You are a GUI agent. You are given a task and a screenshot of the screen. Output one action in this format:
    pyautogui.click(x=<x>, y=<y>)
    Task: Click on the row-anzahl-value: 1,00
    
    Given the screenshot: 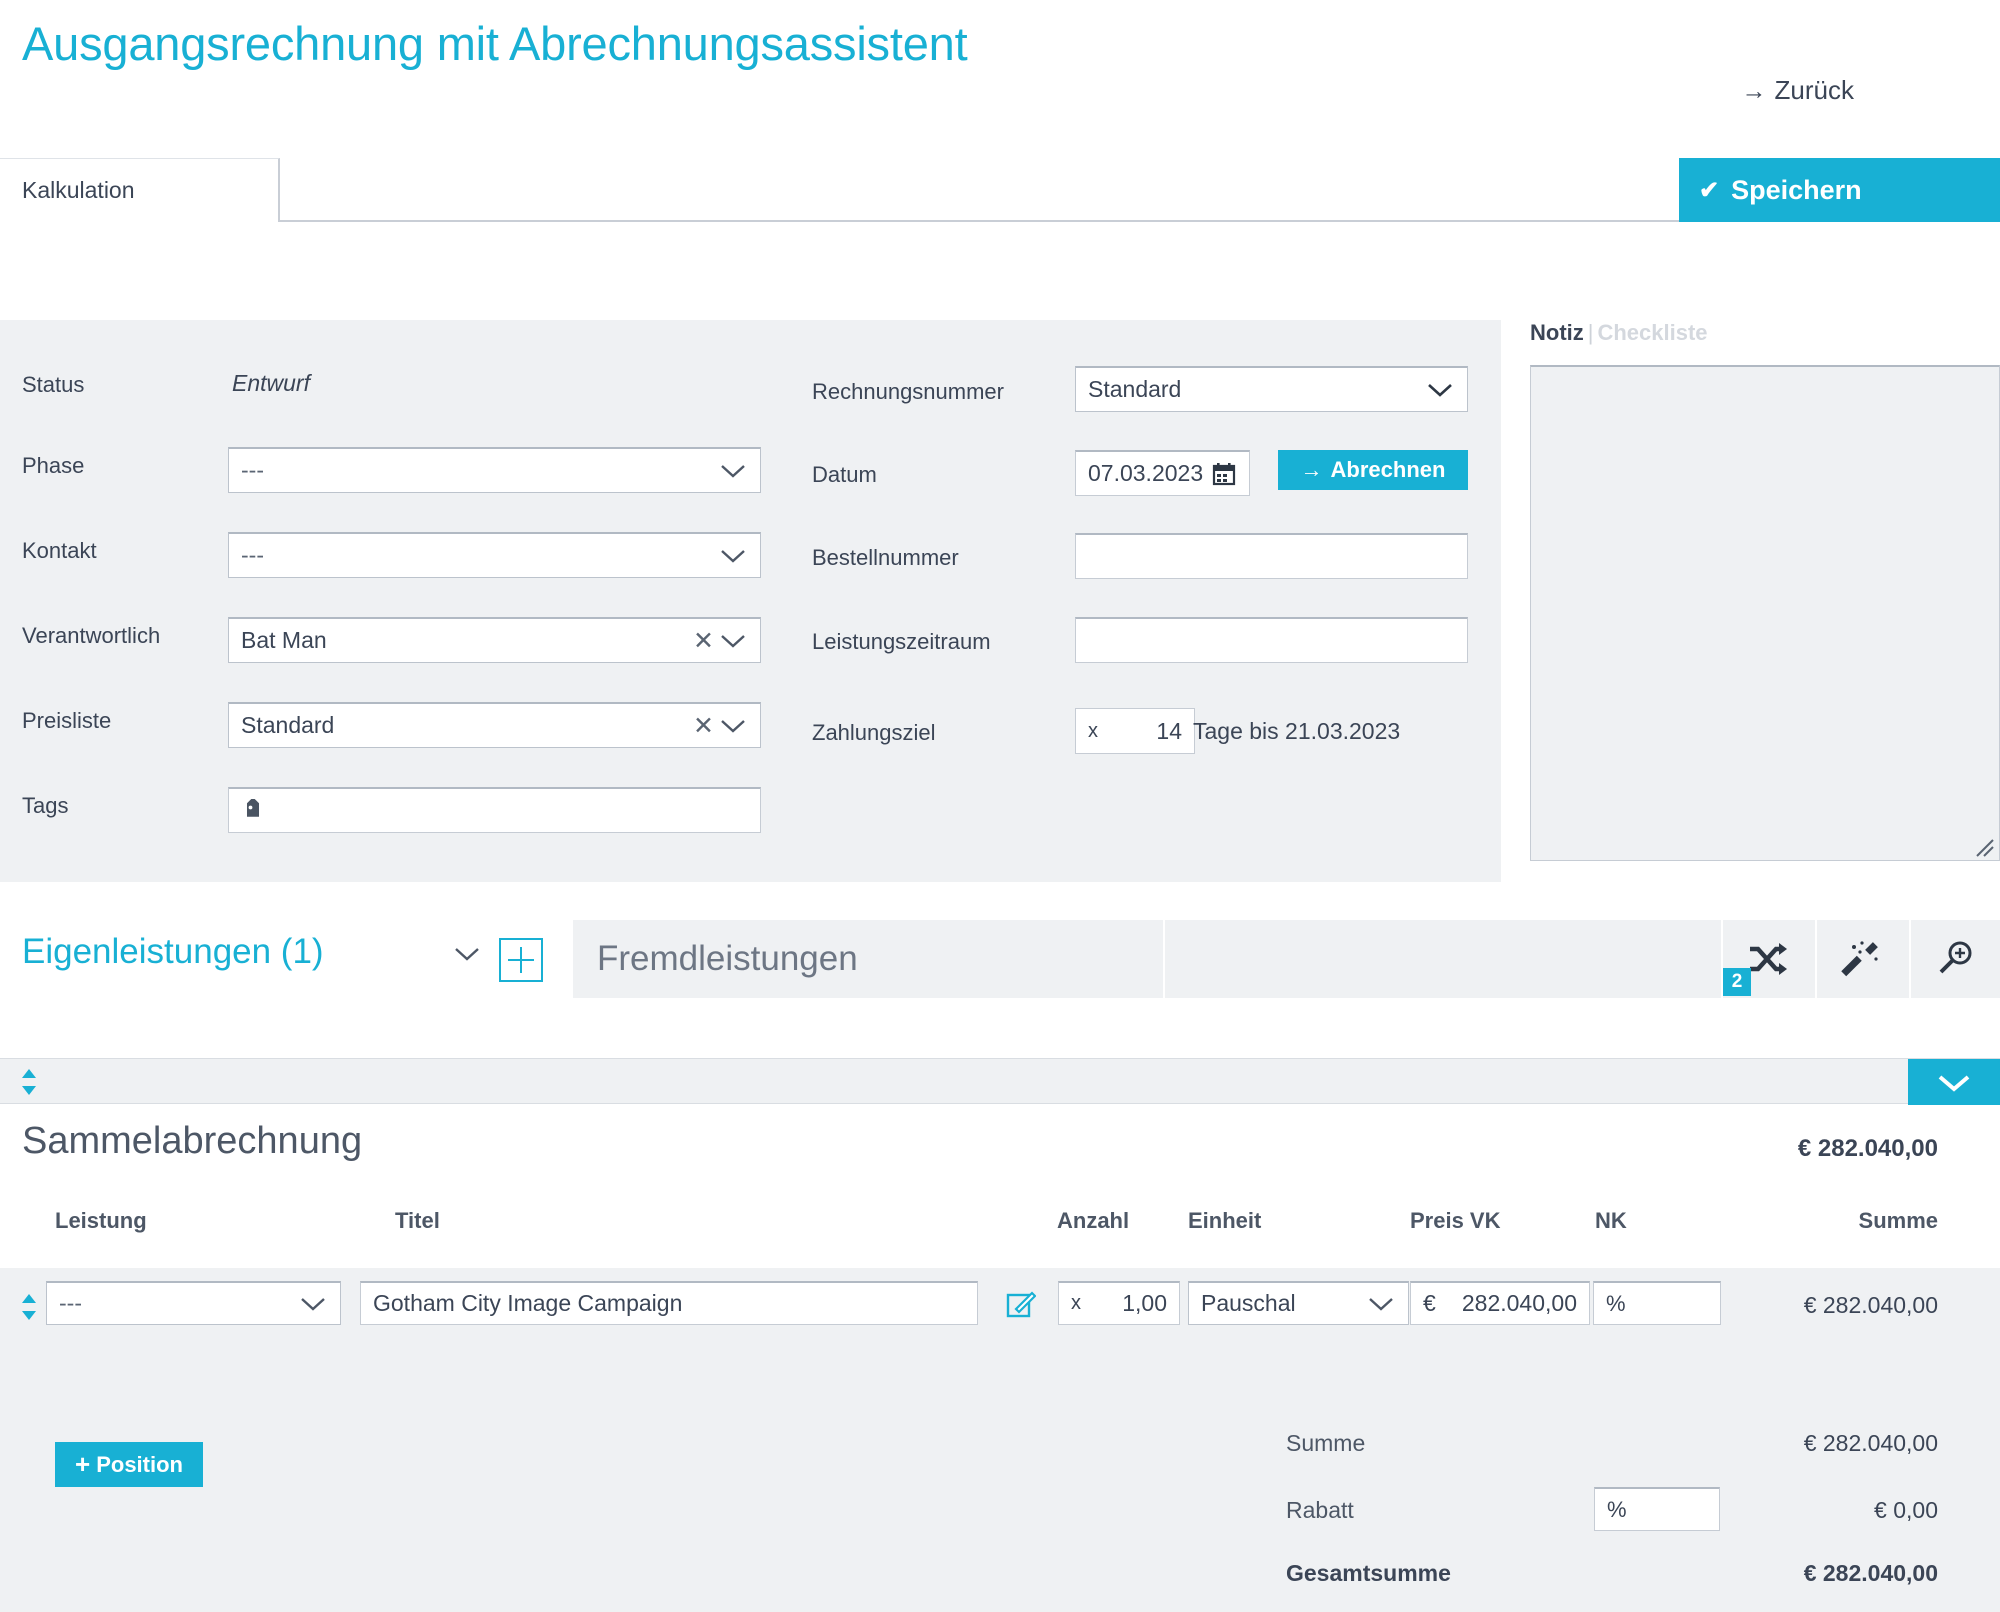 What is the action you would take?
    pyautogui.click(x=1144, y=1303)
    